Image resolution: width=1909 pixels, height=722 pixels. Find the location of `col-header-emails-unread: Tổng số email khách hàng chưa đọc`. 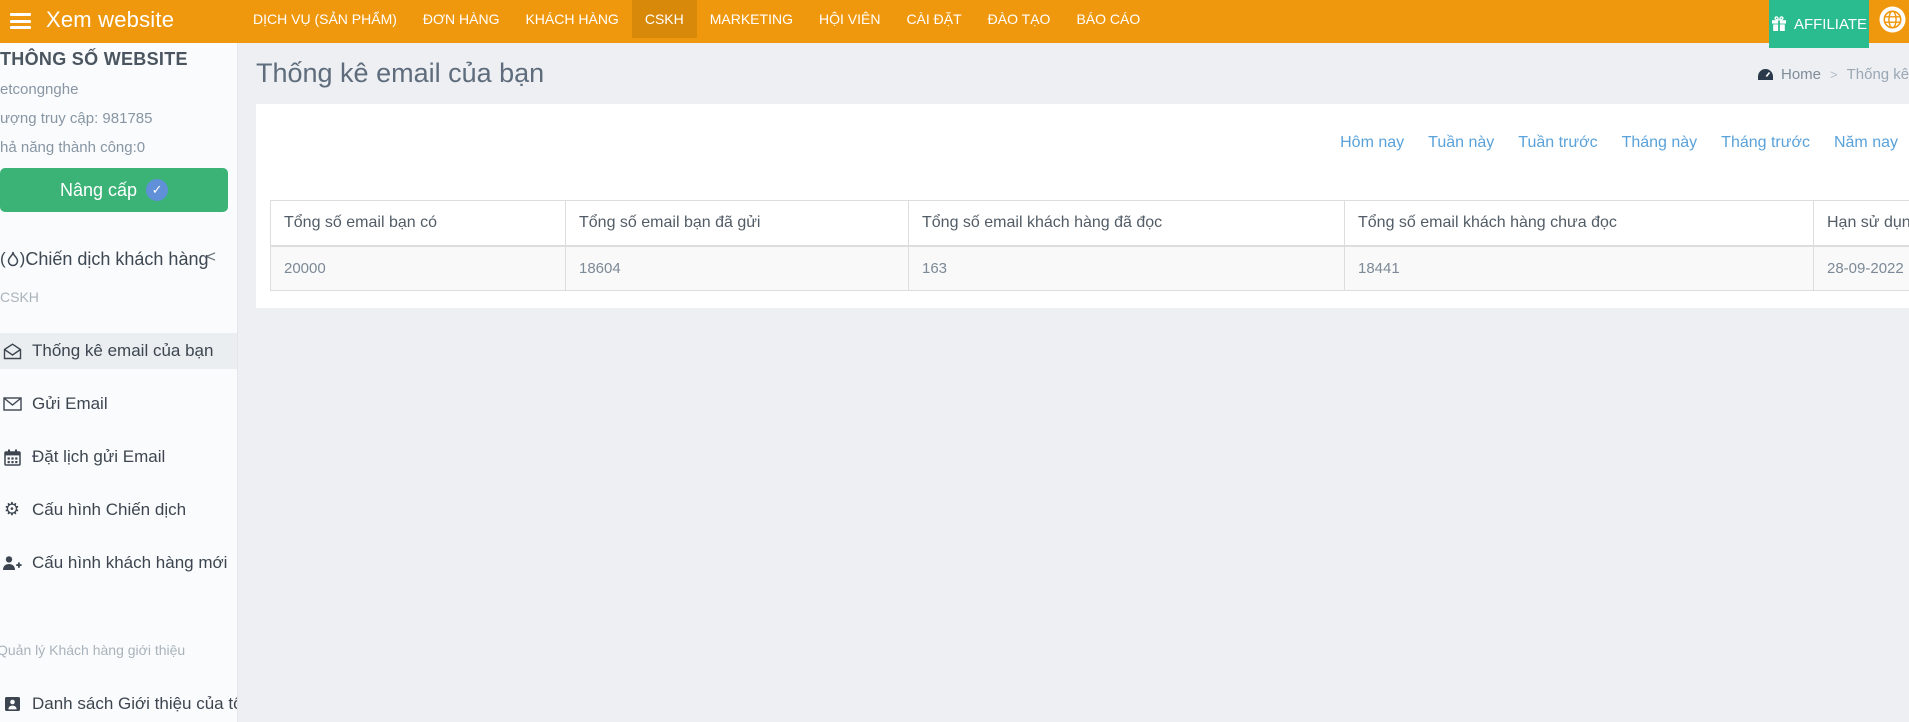

col-header-emails-unread: Tổng số email khách hàng chưa đọc is located at coordinates (1579, 223).